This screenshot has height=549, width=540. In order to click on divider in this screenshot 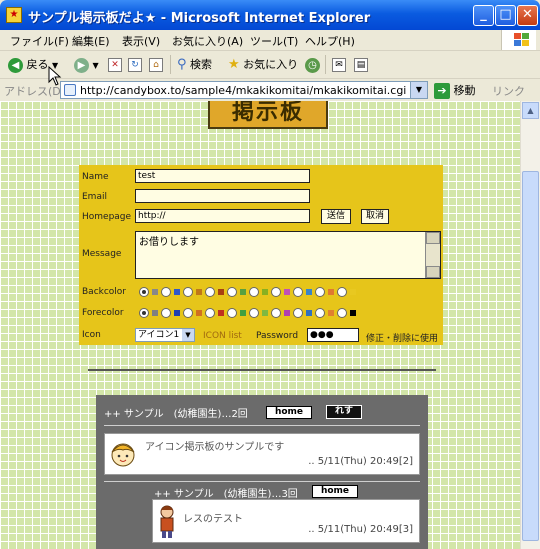, I will do `click(262, 370)`.